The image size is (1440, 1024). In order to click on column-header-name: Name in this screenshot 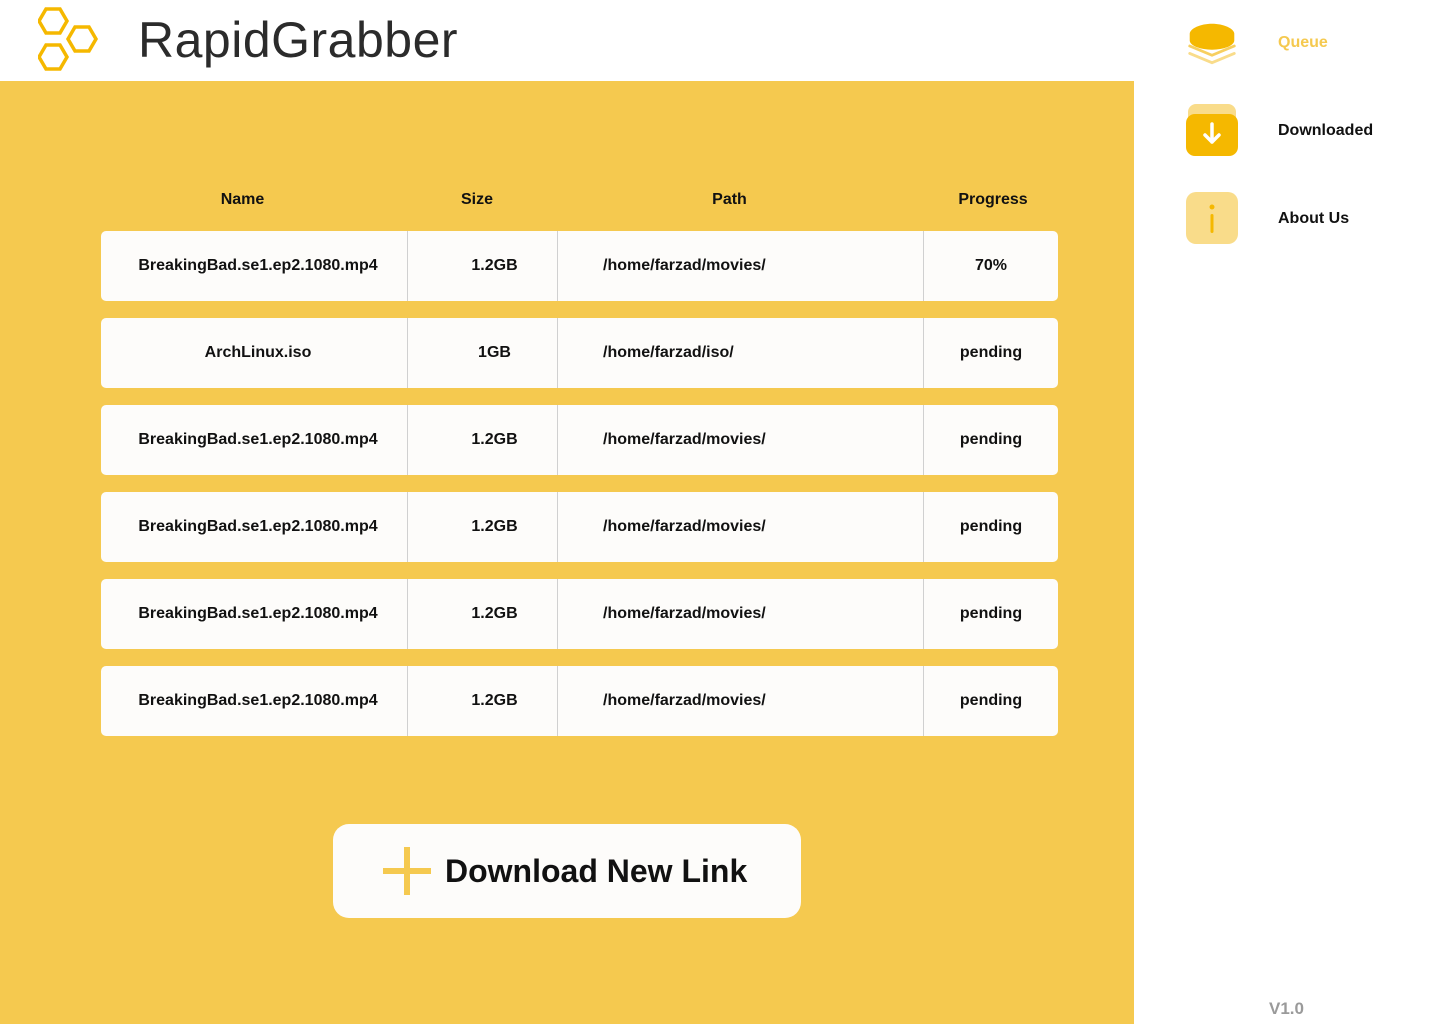, I will do `click(242, 200)`.